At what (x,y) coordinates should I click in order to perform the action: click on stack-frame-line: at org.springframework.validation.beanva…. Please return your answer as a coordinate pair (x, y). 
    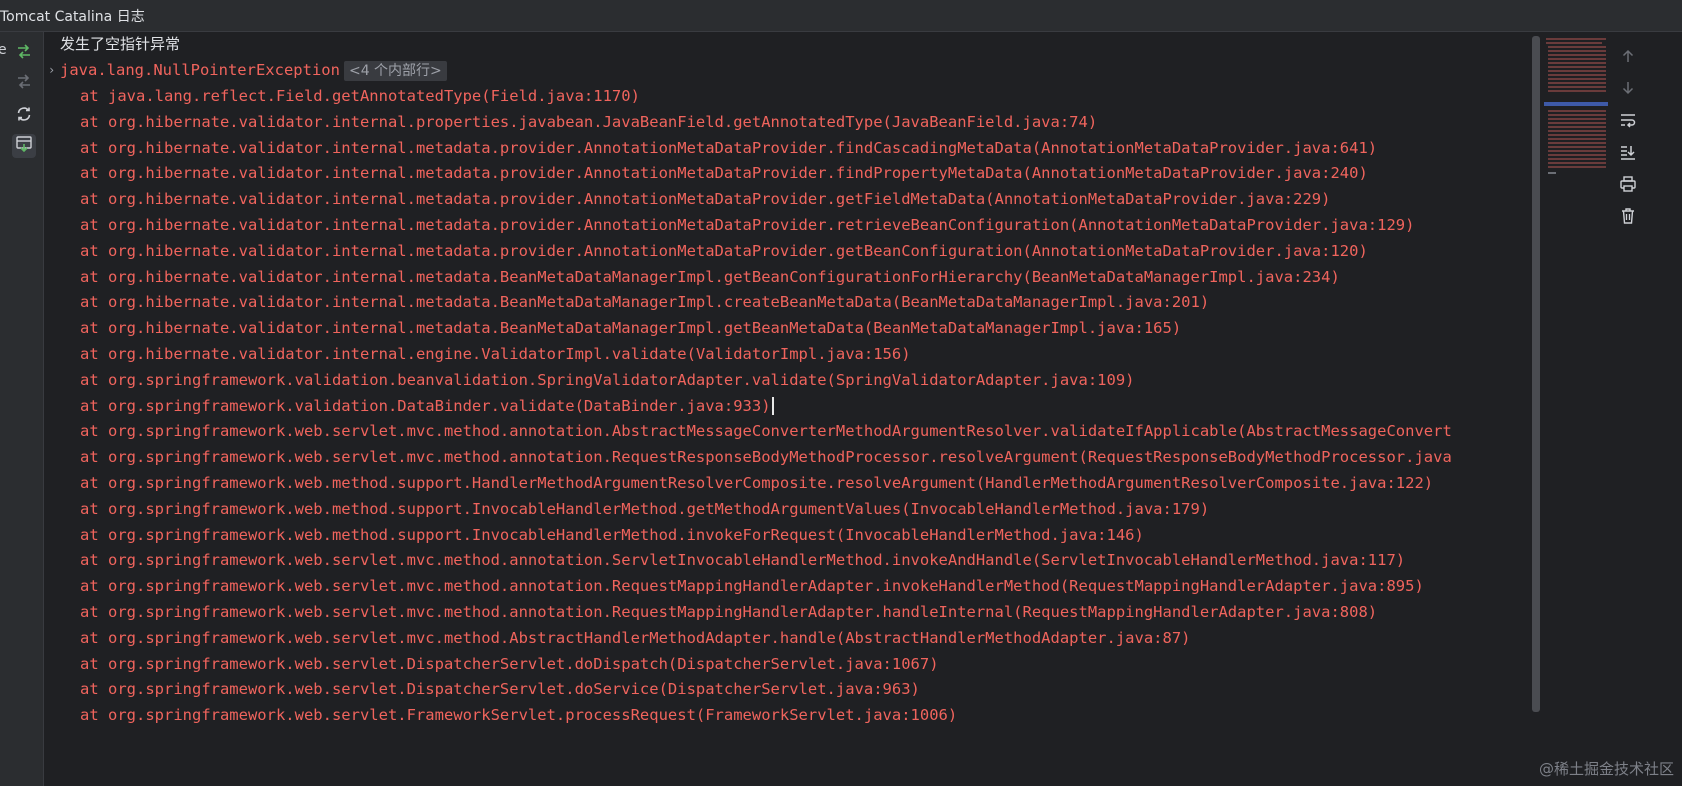
    Looking at the image, I should click on (607, 380).